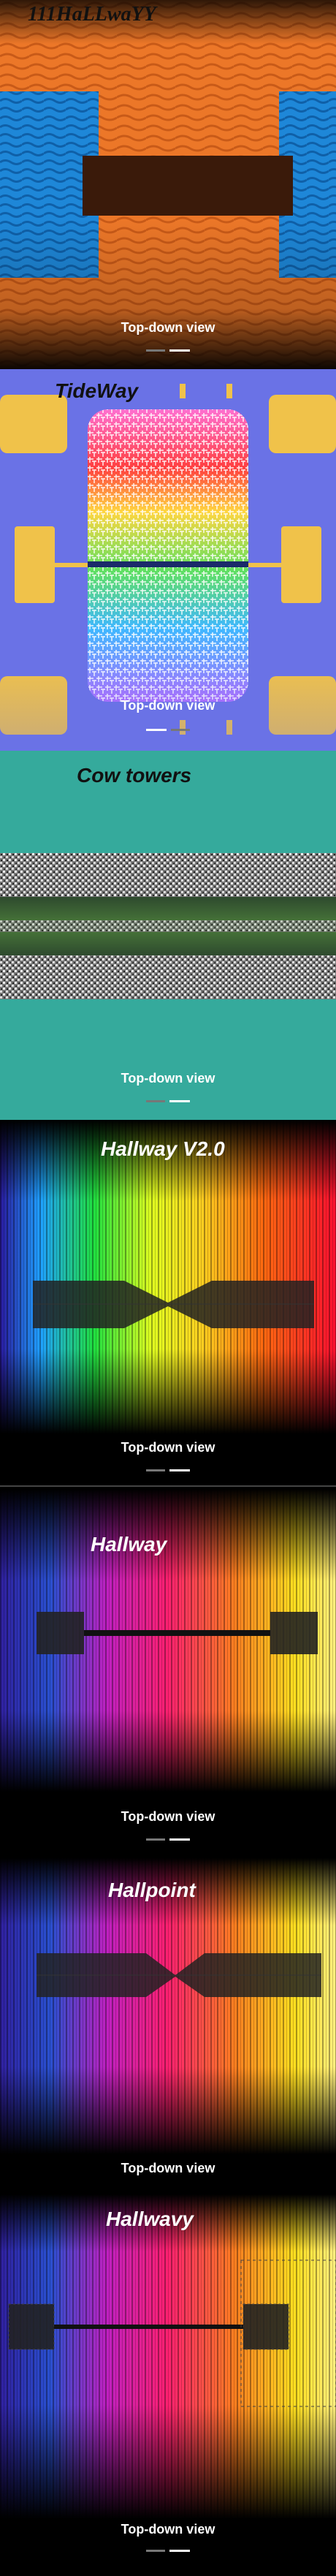 The height and width of the screenshot is (2576, 336). I want to click on map-title: Hallwavy, so click(150, 2219).